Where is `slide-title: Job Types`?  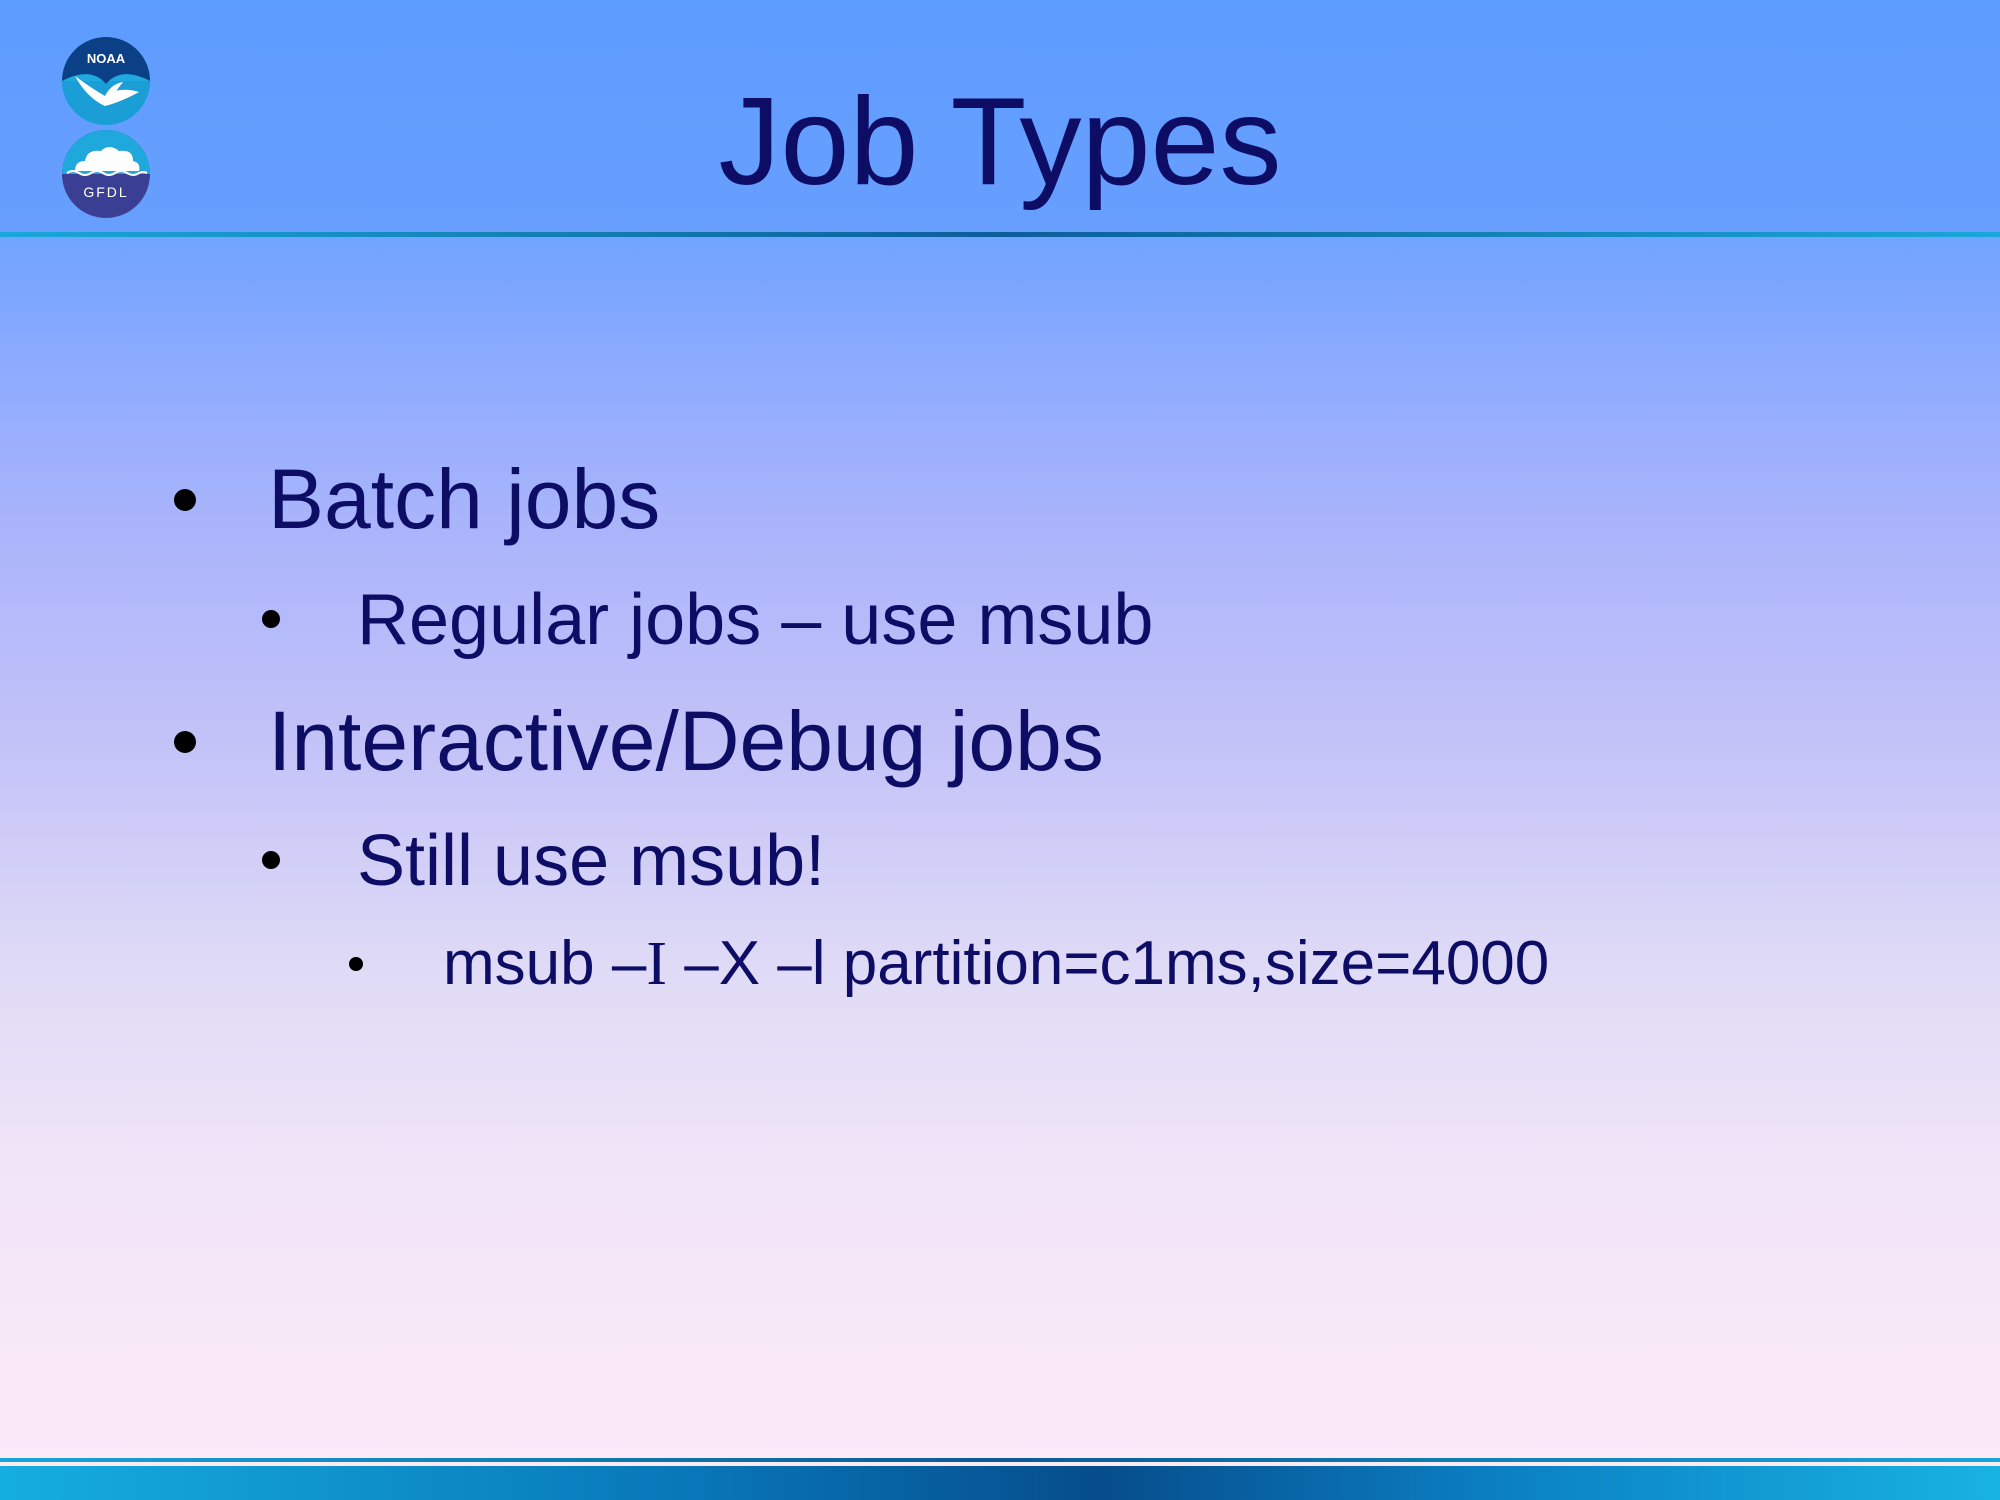 slide-title: Job Types is located at coordinates (1000, 142).